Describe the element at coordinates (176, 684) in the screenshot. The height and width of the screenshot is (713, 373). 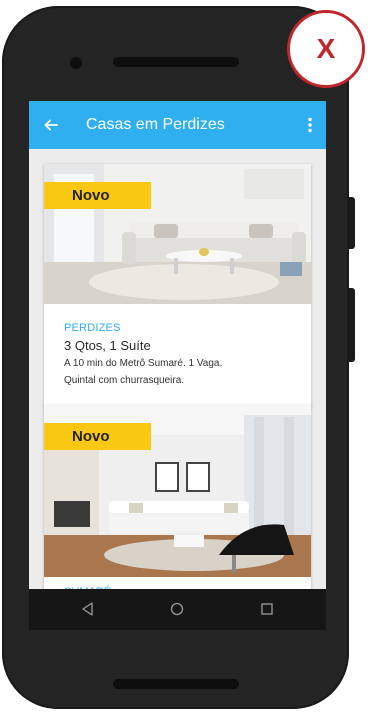
I see `bottom-speaker` at that location.